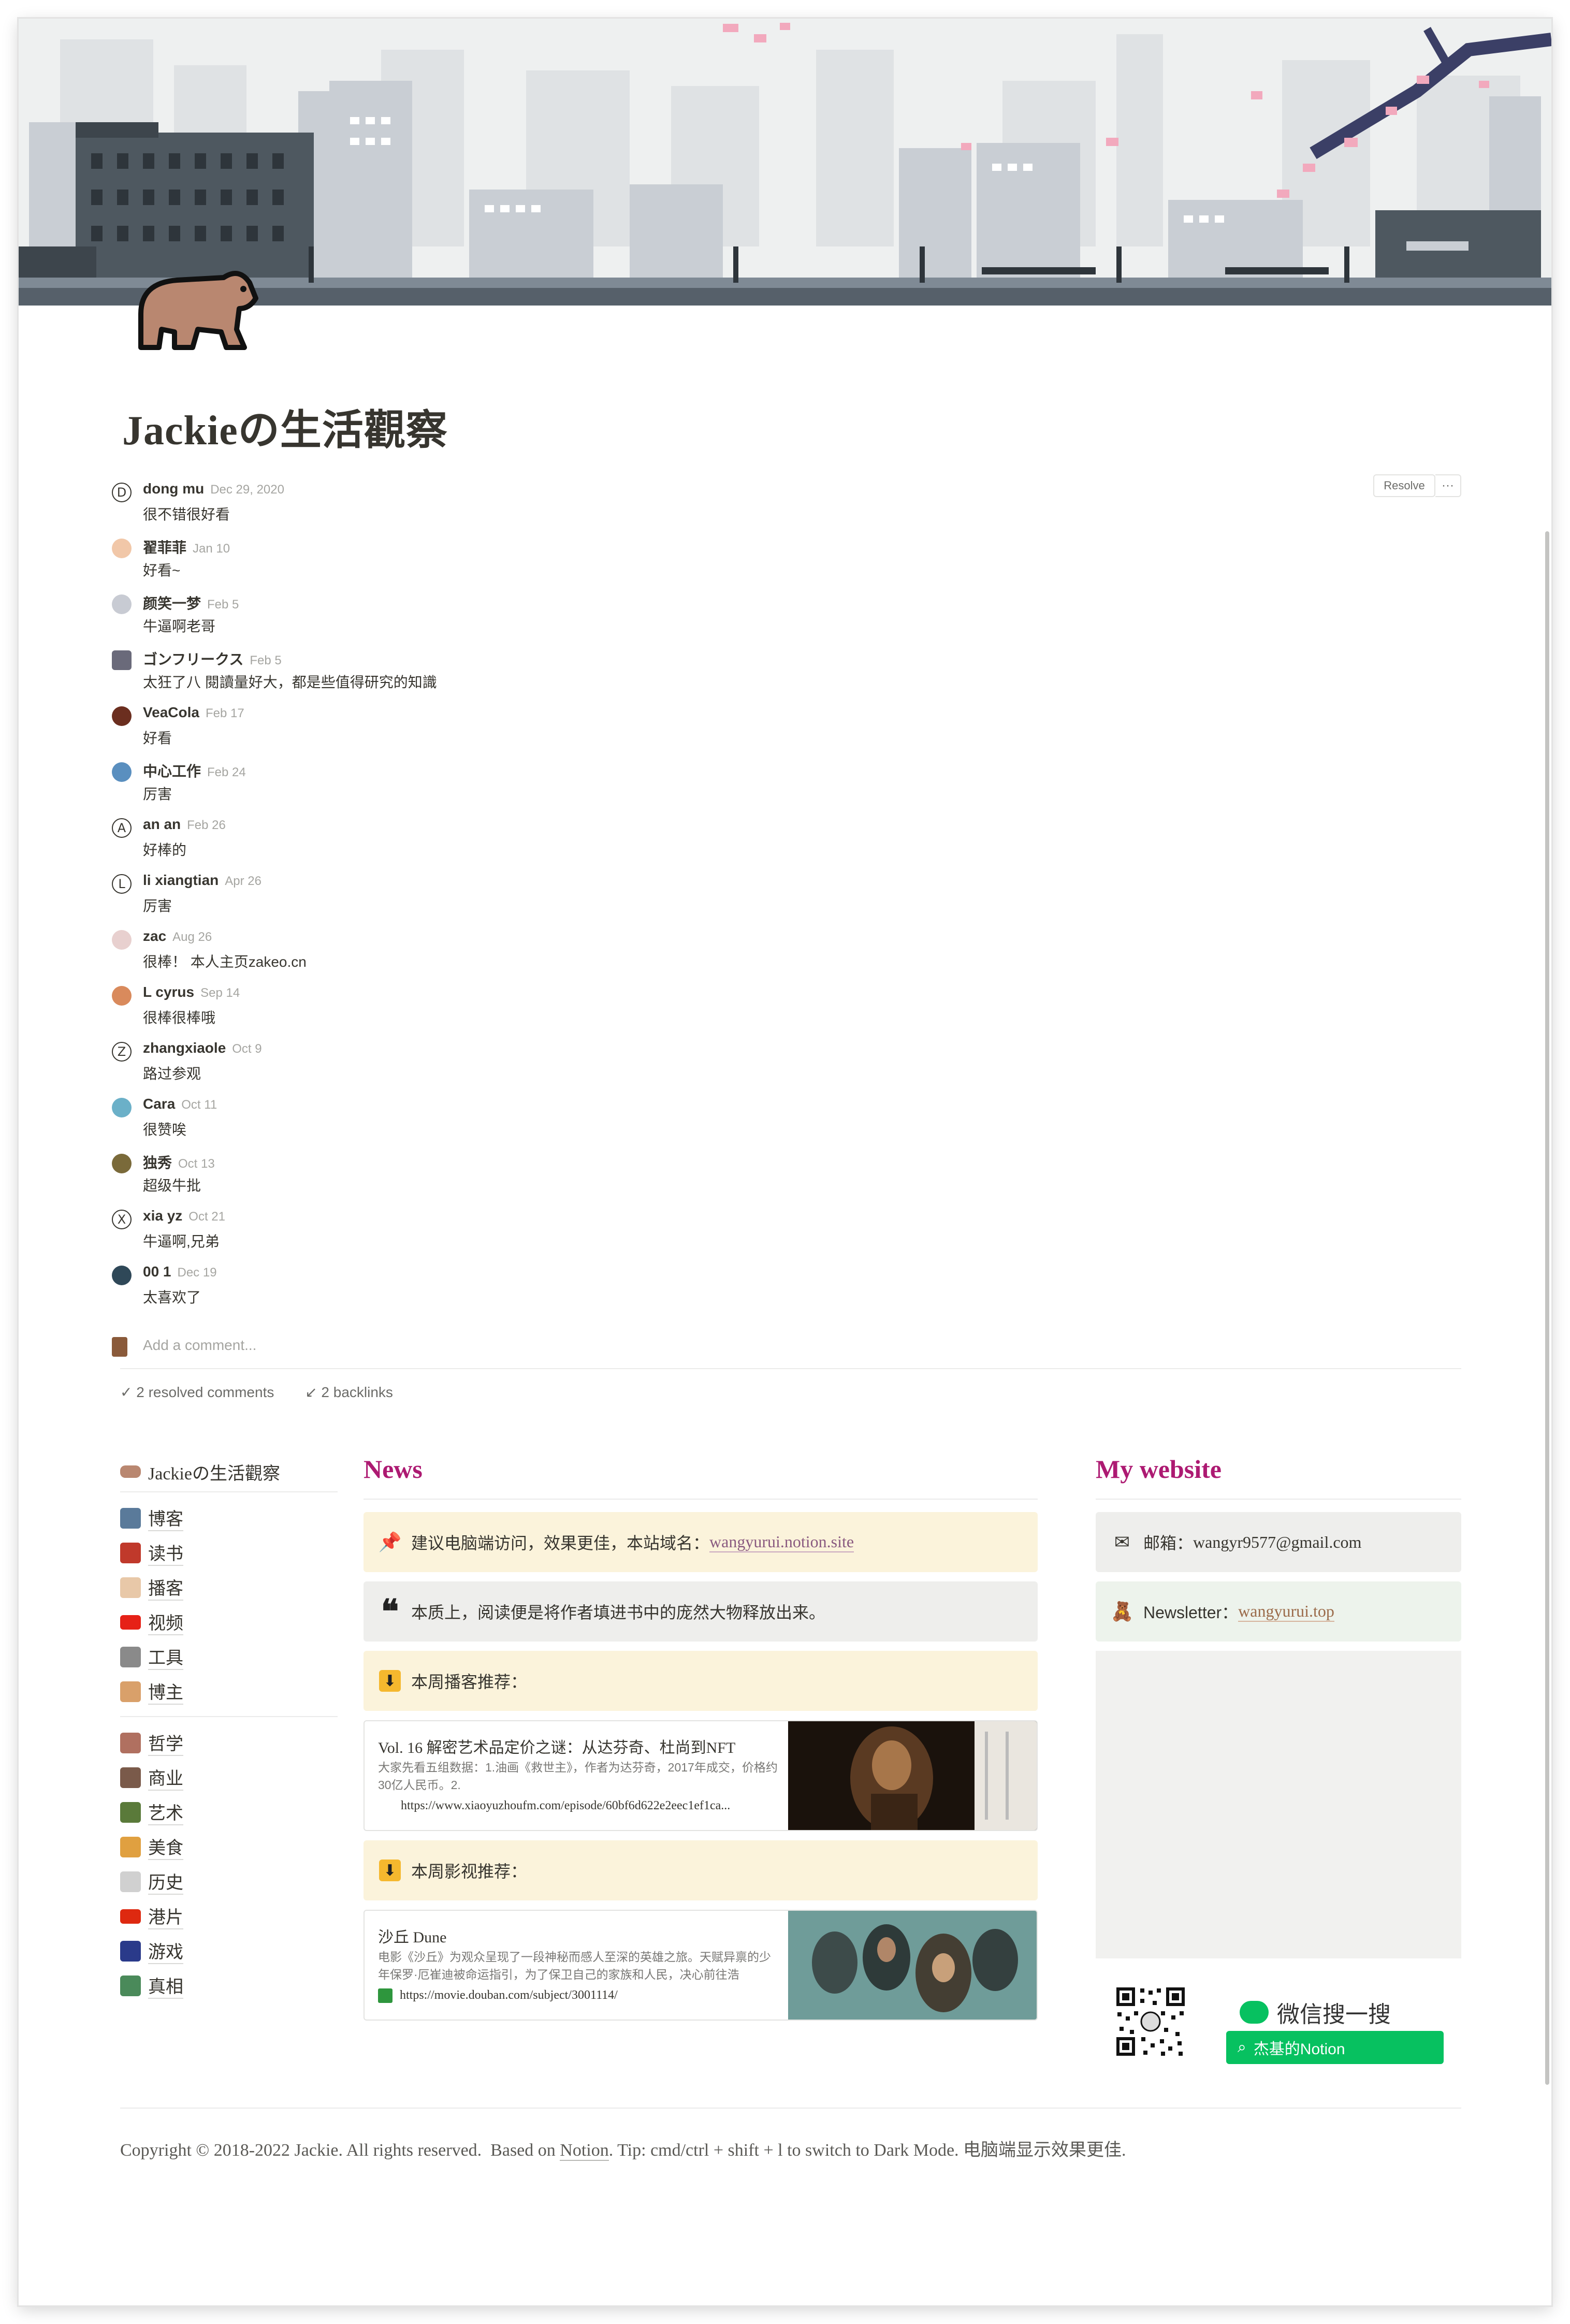  I want to click on avatar: D, so click(122, 492).